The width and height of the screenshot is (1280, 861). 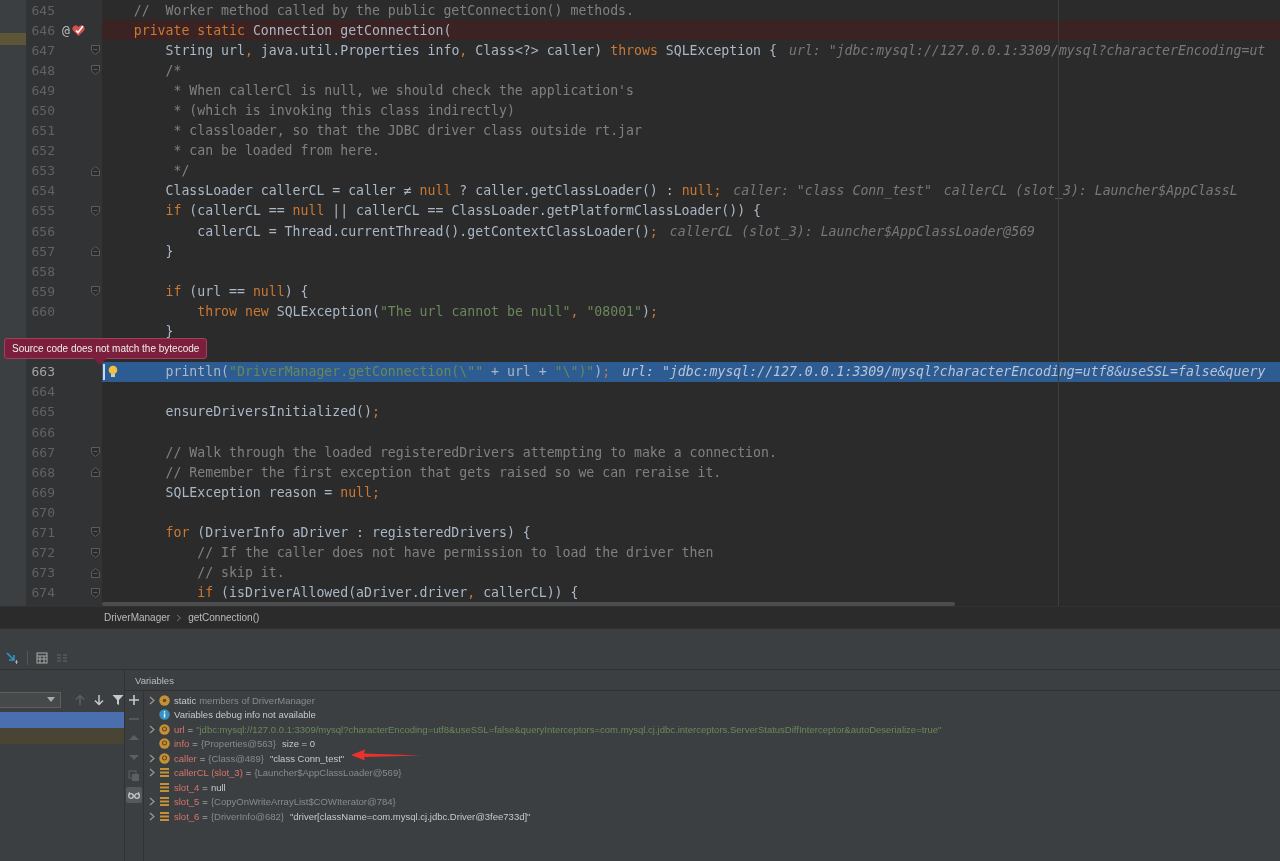 What do you see at coordinates (463, 211) in the screenshot?
I see `code-line: if (callerCL == null || callerCL == ClassLoader.getPlatformClassLoader()) {` at bounding box center [463, 211].